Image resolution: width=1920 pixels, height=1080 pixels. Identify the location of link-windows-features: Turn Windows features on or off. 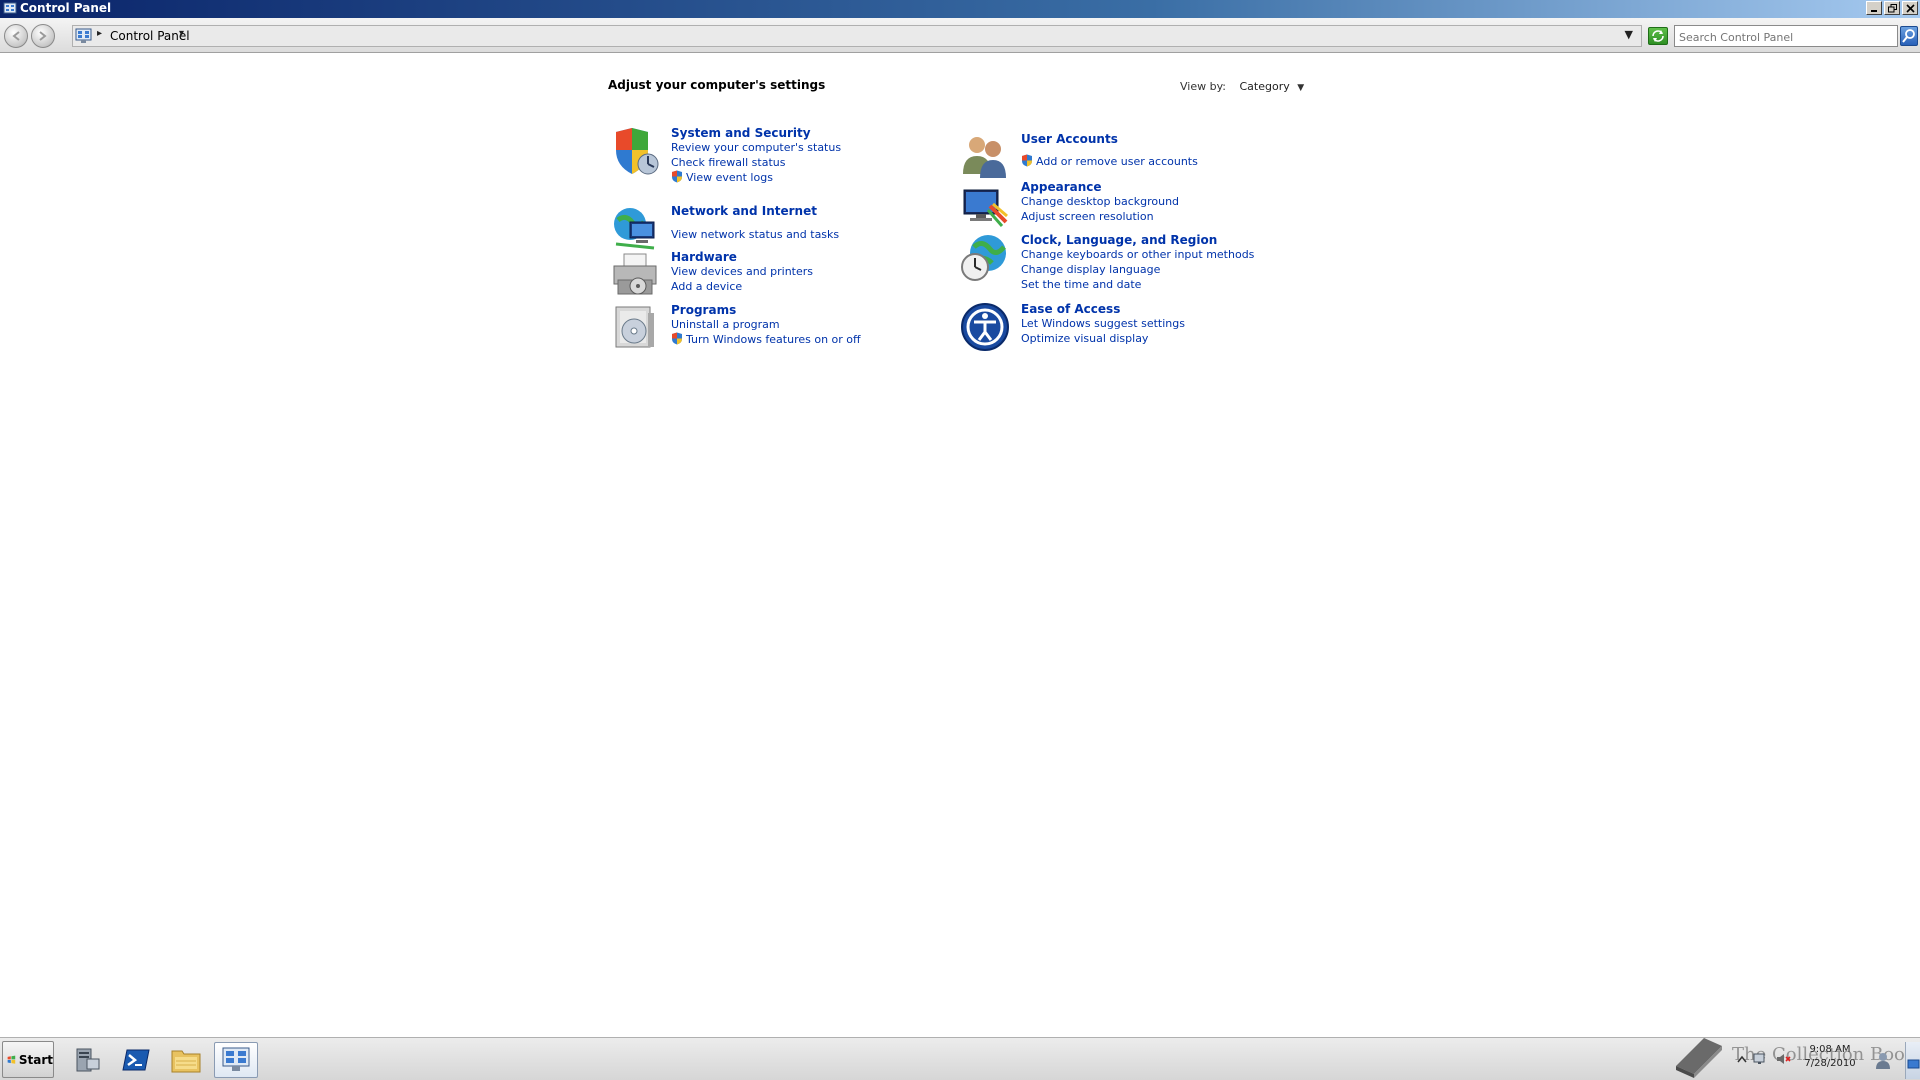
(766, 339).